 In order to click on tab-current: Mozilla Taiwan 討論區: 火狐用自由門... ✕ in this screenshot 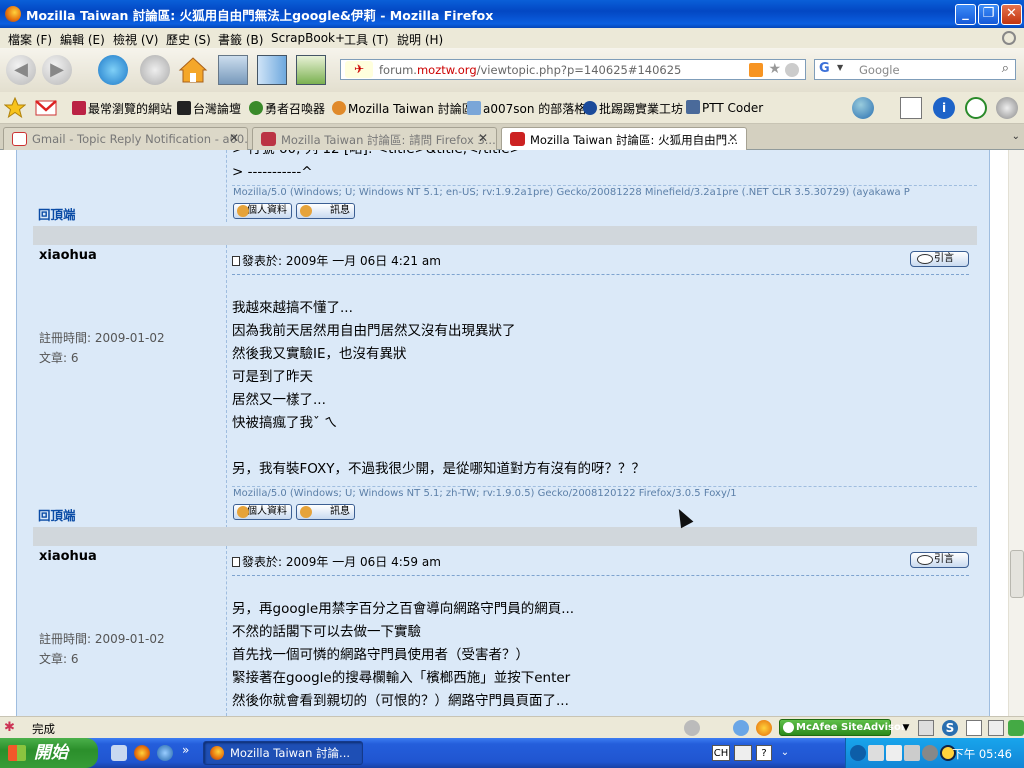, I will do `click(624, 139)`.